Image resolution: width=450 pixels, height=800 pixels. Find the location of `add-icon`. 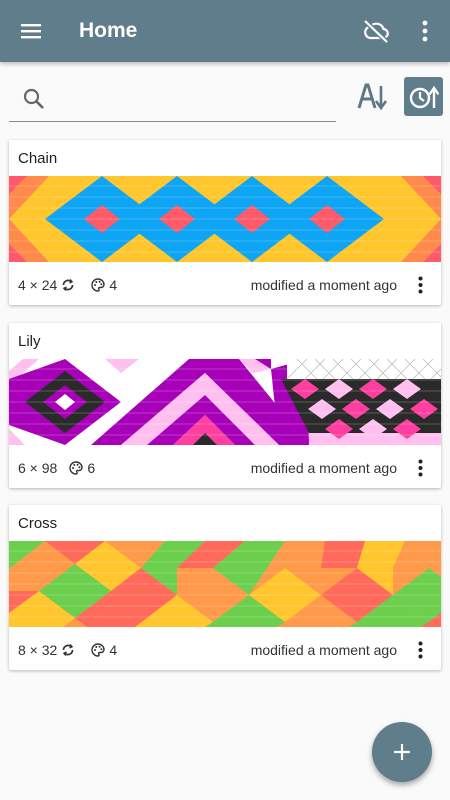

add-icon is located at coordinates (402, 752).